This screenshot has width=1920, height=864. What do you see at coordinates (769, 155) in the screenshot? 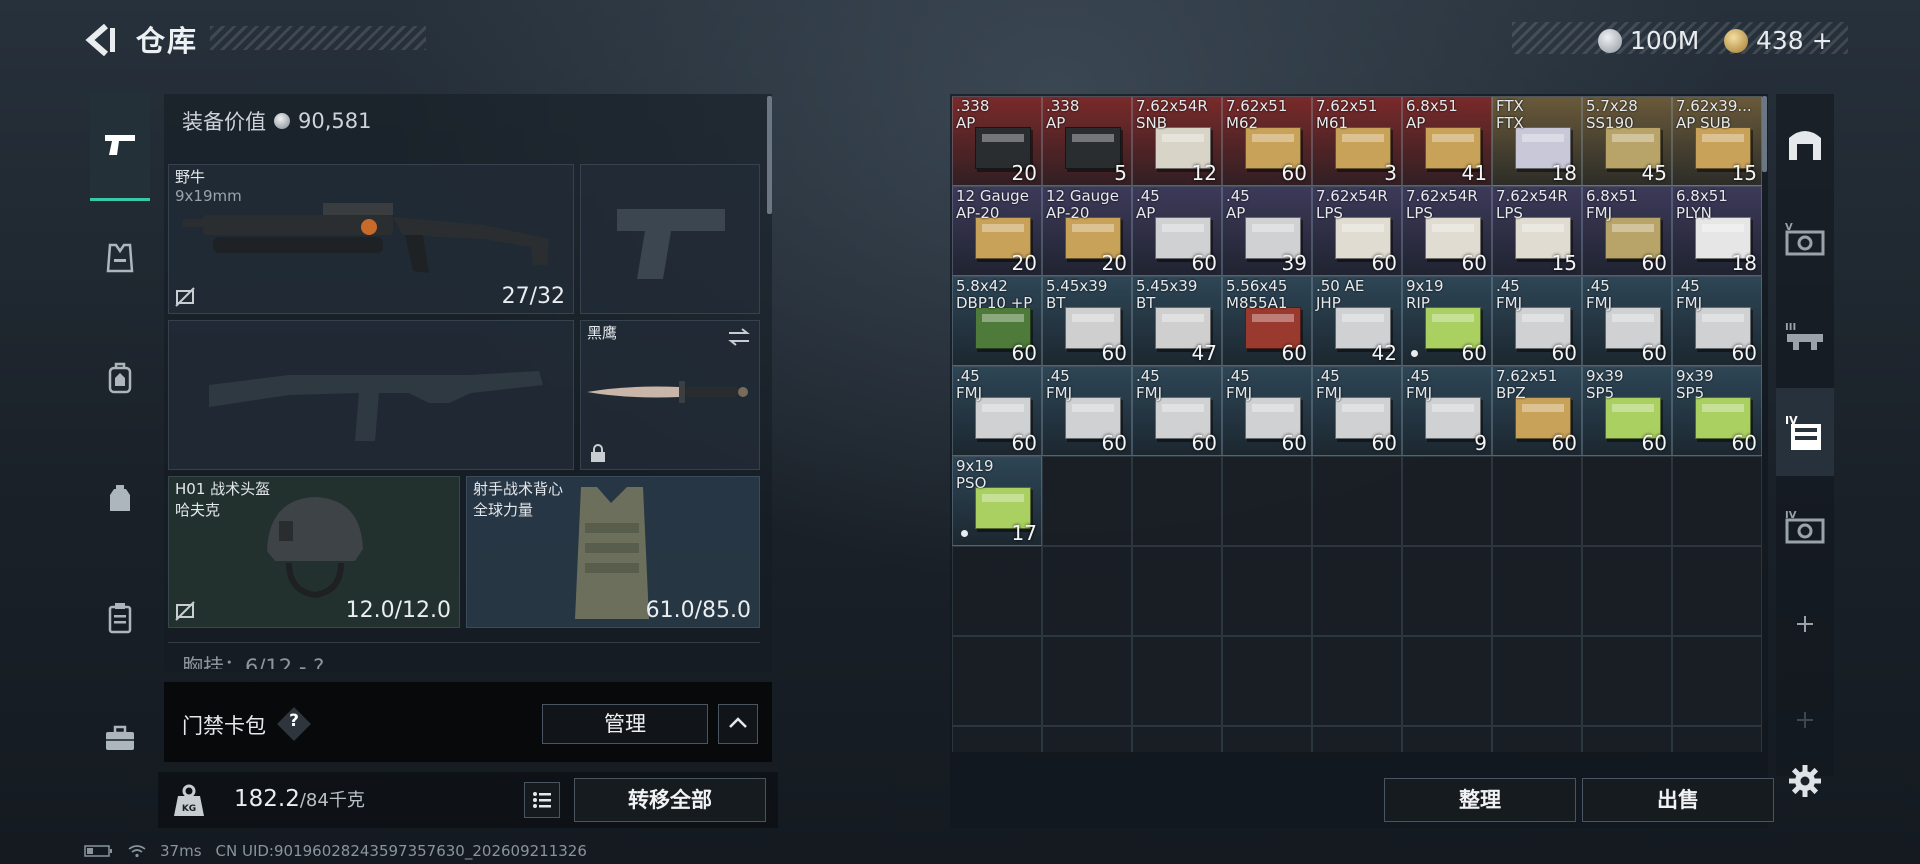
I see `gear-scrollbar` at bounding box center [769, 155].